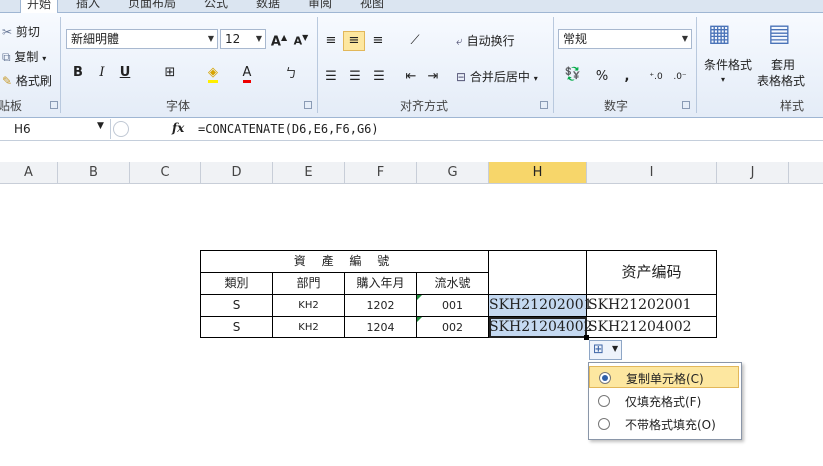 The width and height of the screenshot is (823, 466). Describe the element at coordinates (21, 31) in the screenshot. I see `cut-button: ✂ 剪切` at that location.